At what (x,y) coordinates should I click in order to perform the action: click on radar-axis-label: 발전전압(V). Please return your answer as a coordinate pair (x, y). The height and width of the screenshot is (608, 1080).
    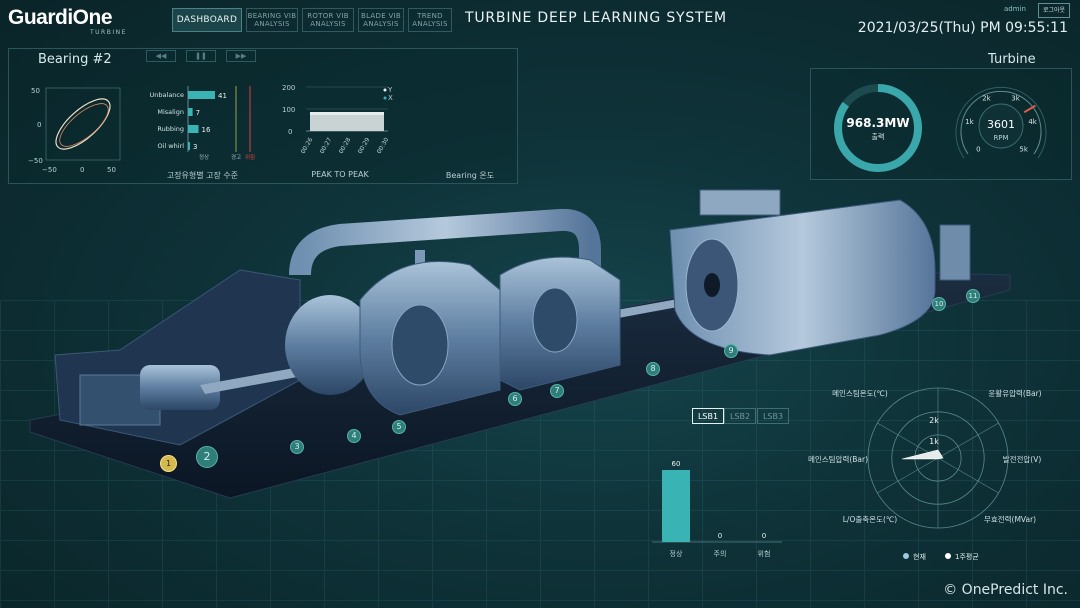
    Looking at the image, I should click on (1022, 459).